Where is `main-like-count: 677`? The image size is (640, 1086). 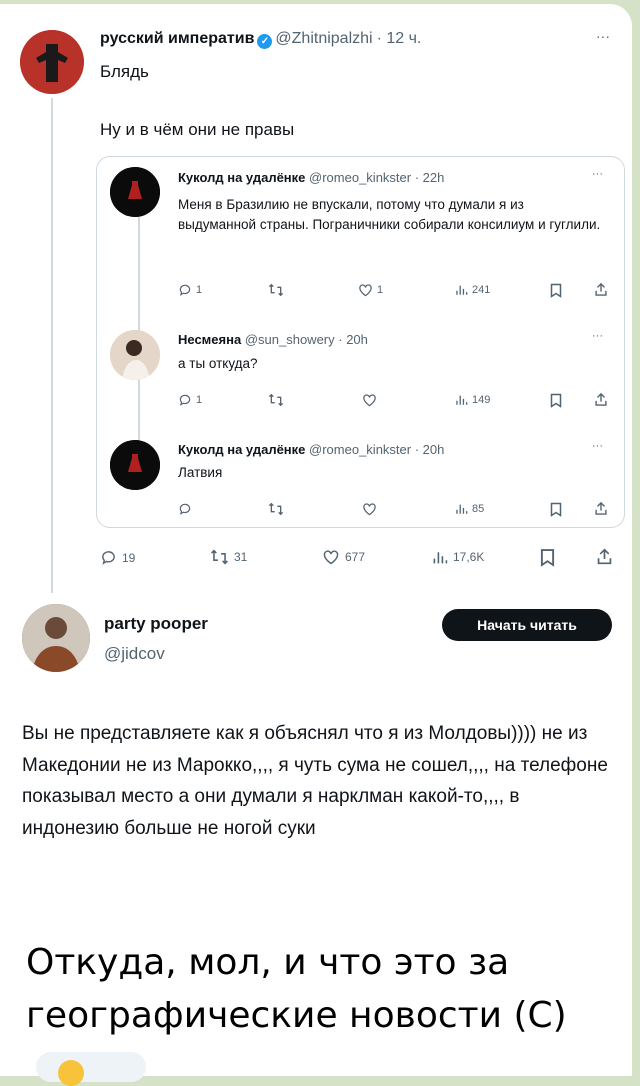 main-like-count: 677 is located at coordinates (355, 557).